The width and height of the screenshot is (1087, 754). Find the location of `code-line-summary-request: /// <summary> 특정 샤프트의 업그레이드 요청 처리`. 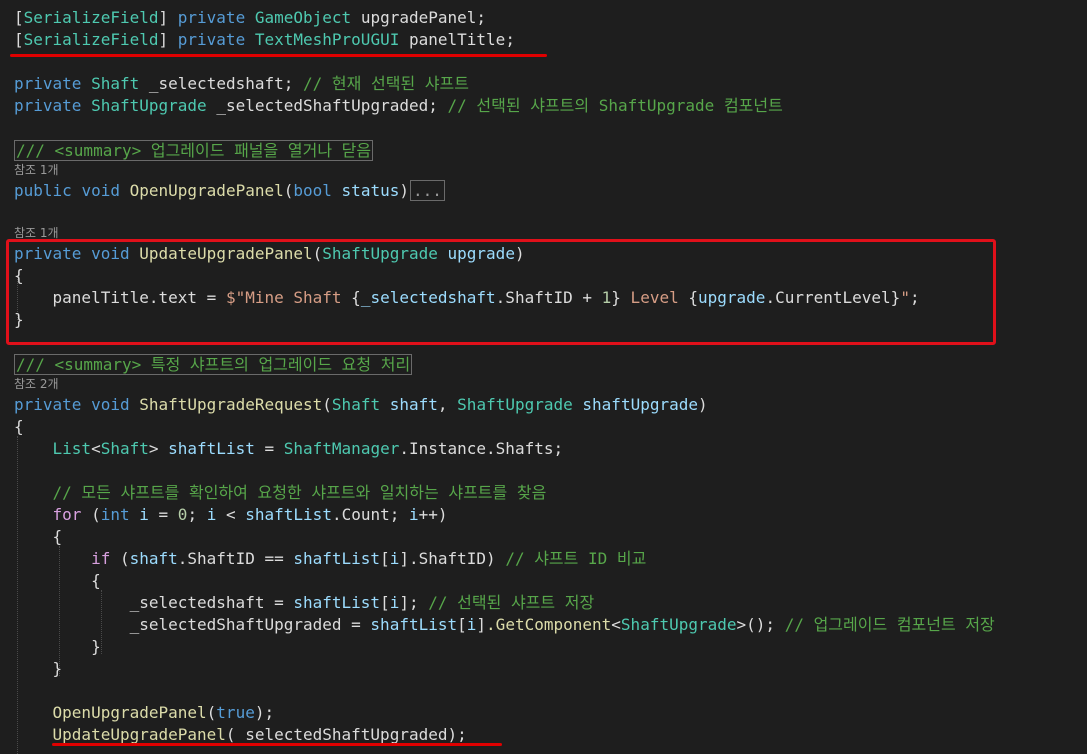

code-line-summary-request: /// <summary> 특정 샤프트의 업그레이드 요청 처리 is located at coordinates (213, 365).